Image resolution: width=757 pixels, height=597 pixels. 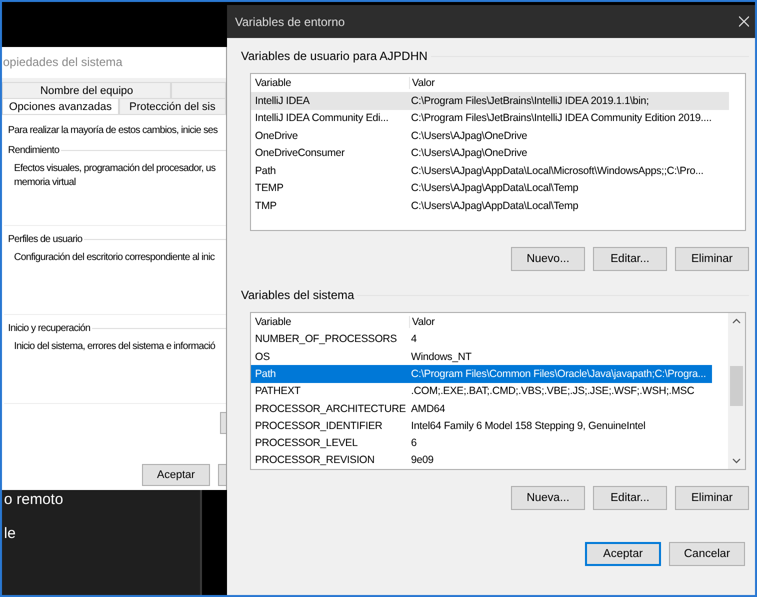 I want to click on dialog-button: Cancelar, so click(x=707, y=554).